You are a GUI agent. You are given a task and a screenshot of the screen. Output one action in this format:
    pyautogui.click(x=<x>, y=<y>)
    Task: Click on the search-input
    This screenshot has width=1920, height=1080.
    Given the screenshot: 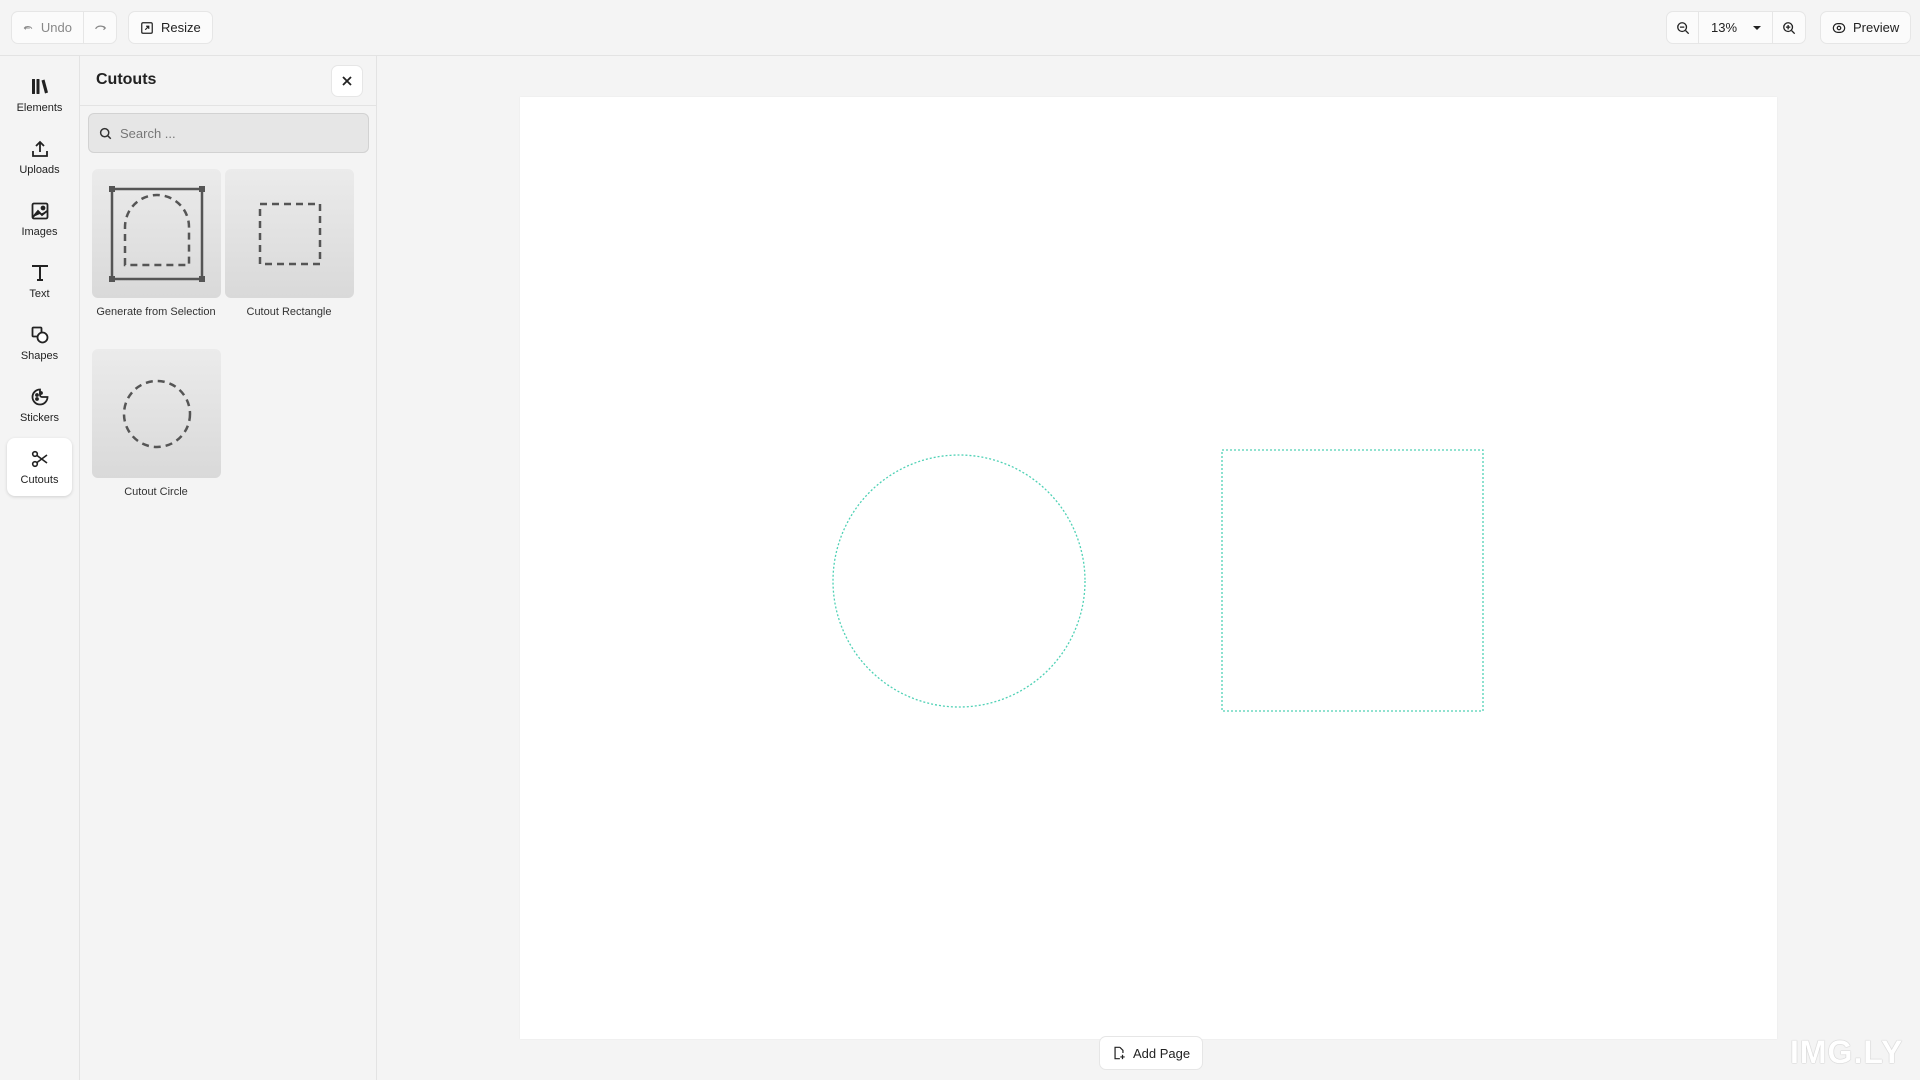 What is the action you would take?
    pyautogui.click(x=240, y=133)
    